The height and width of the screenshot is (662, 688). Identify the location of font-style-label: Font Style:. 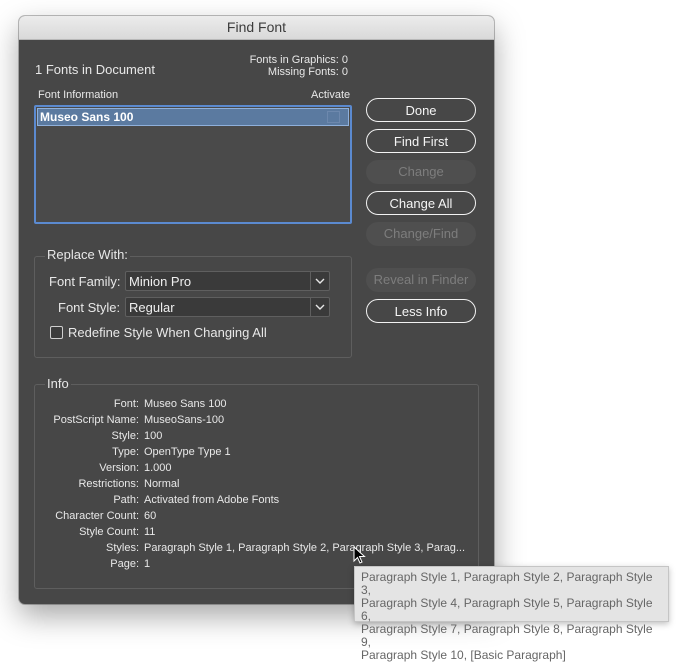
(89, 307).